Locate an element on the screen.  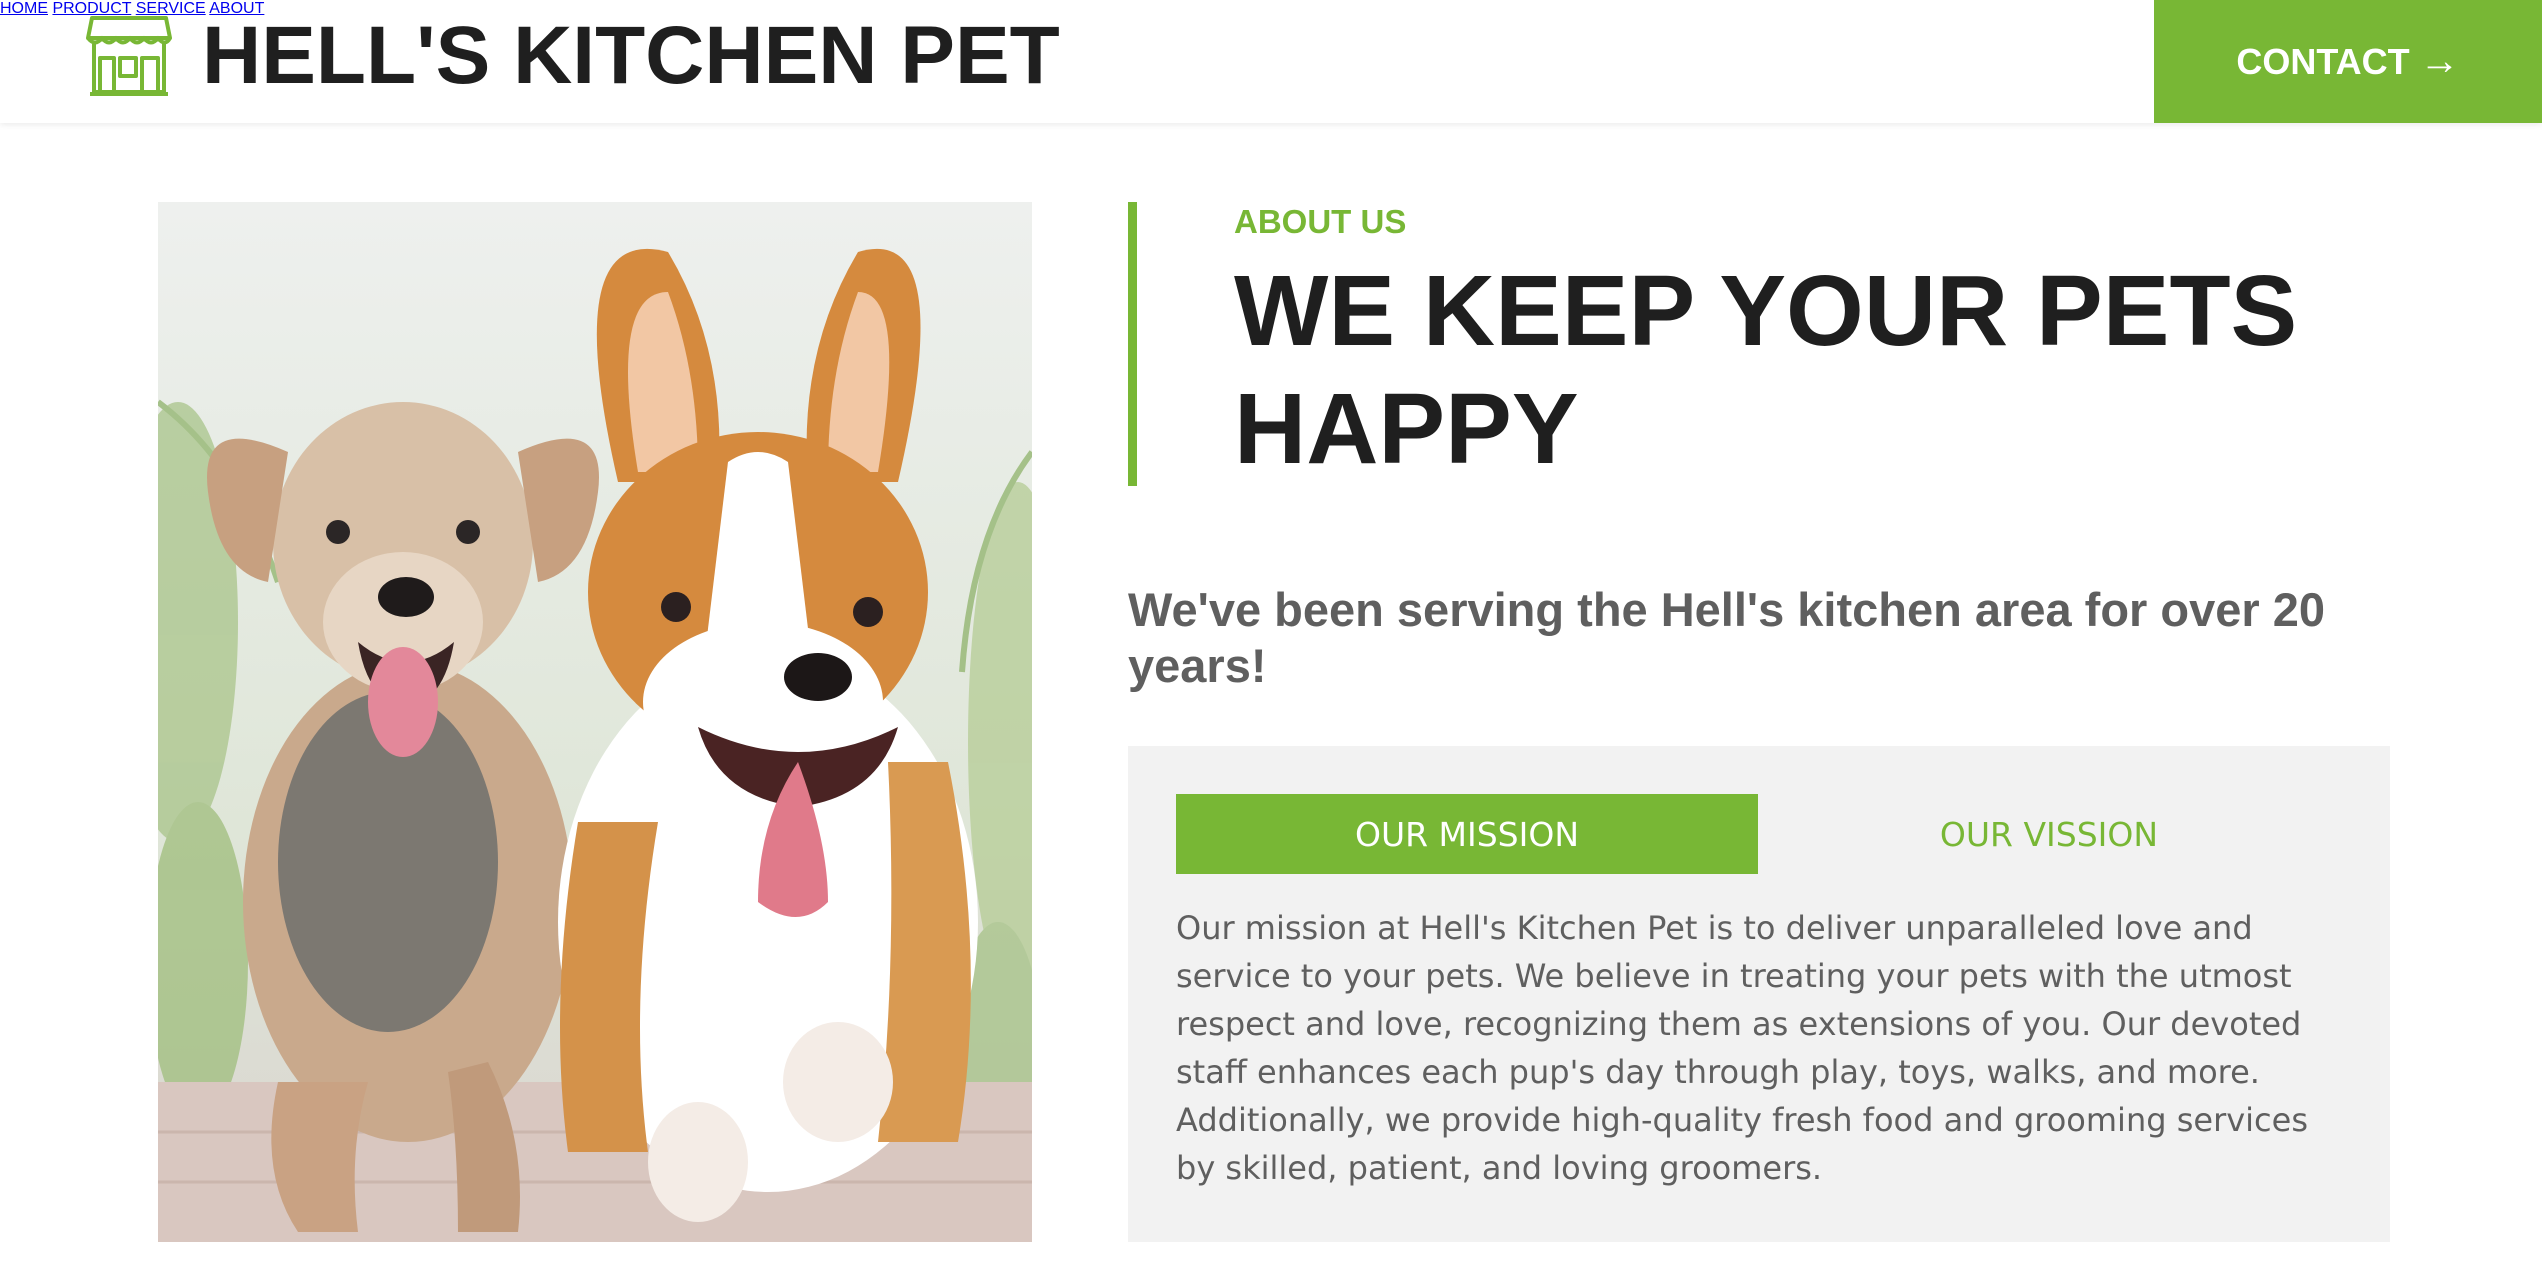
nav-home: HOME is located at coordinates (24, 8).